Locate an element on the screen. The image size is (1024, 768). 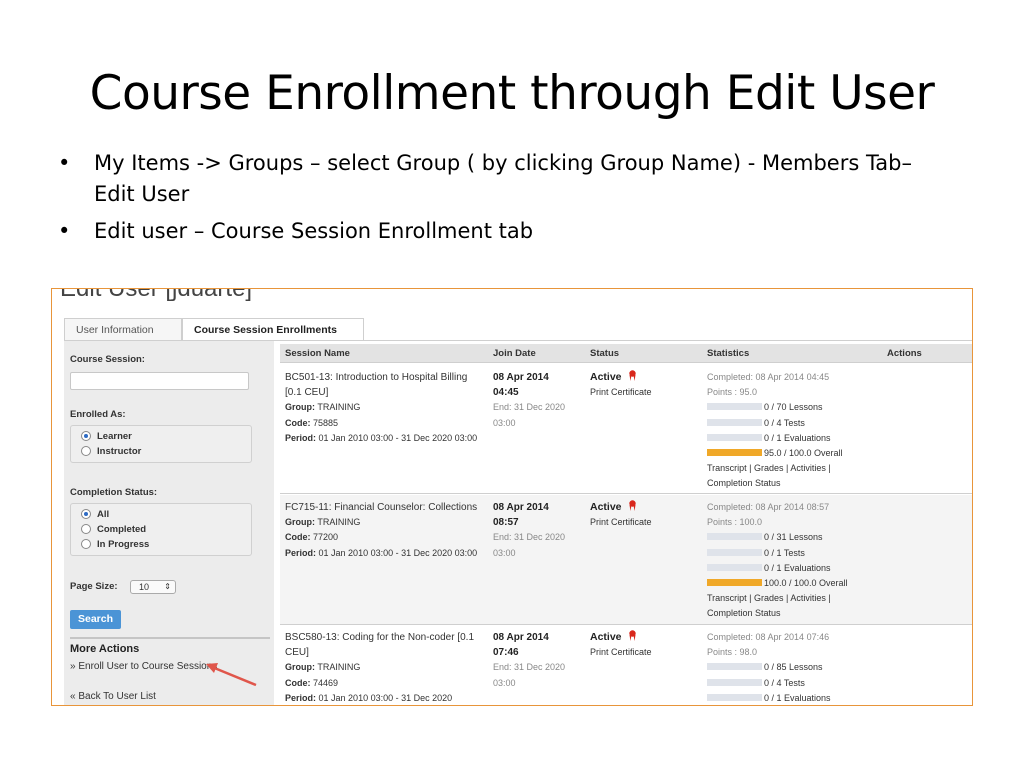
page-size-select: 10 ⇕ is located at coordinates (153, 587).